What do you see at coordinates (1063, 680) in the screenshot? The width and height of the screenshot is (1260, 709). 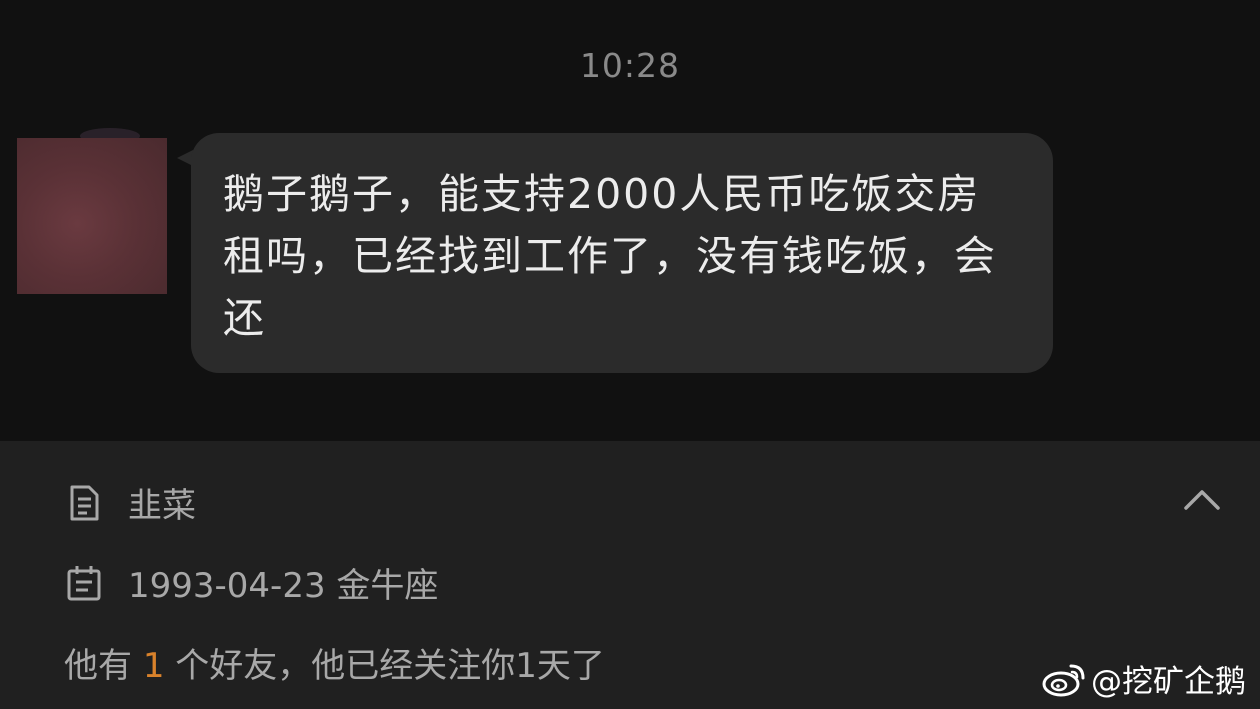 I see `weibo-icon` at bounding box center [1063, 680].